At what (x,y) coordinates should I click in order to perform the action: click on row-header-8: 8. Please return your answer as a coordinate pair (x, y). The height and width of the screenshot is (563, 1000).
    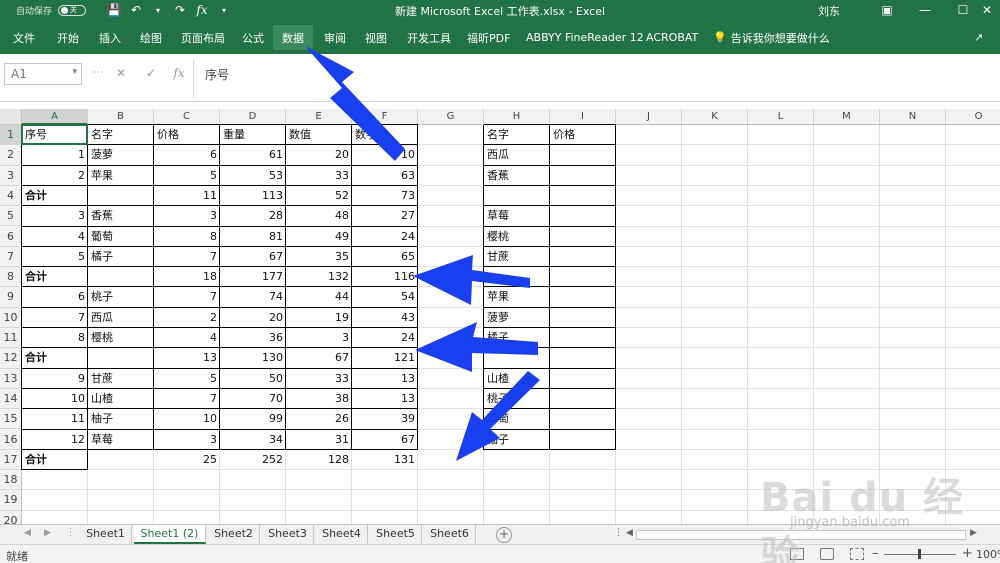
    Looking at the image, I should click on (11, 277).